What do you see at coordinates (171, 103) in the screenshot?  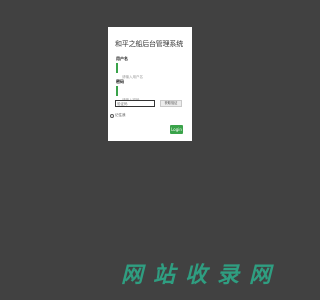 I see `get-captcha-button: 获取验证` at bounding box center [171, 103].